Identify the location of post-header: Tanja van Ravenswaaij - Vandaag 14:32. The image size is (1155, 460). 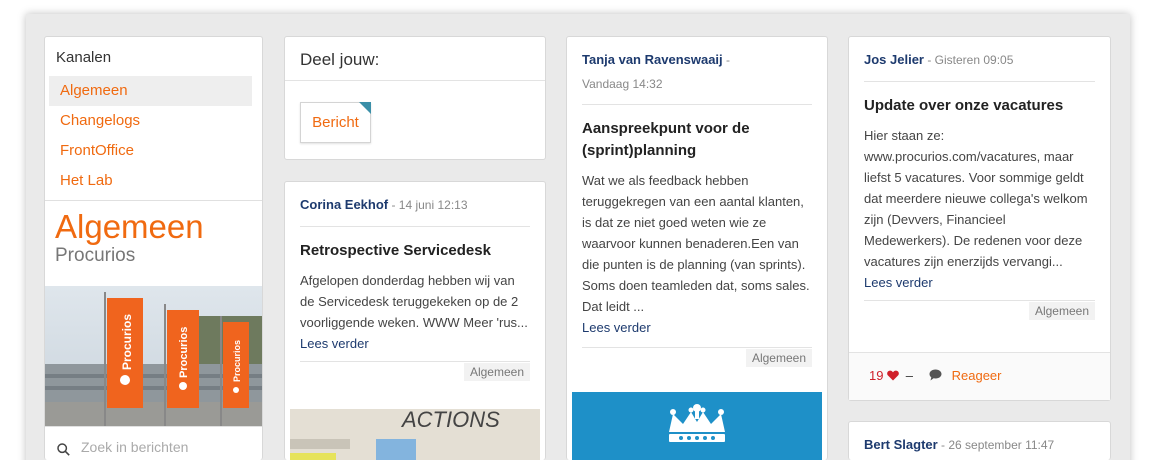
(697, 72).